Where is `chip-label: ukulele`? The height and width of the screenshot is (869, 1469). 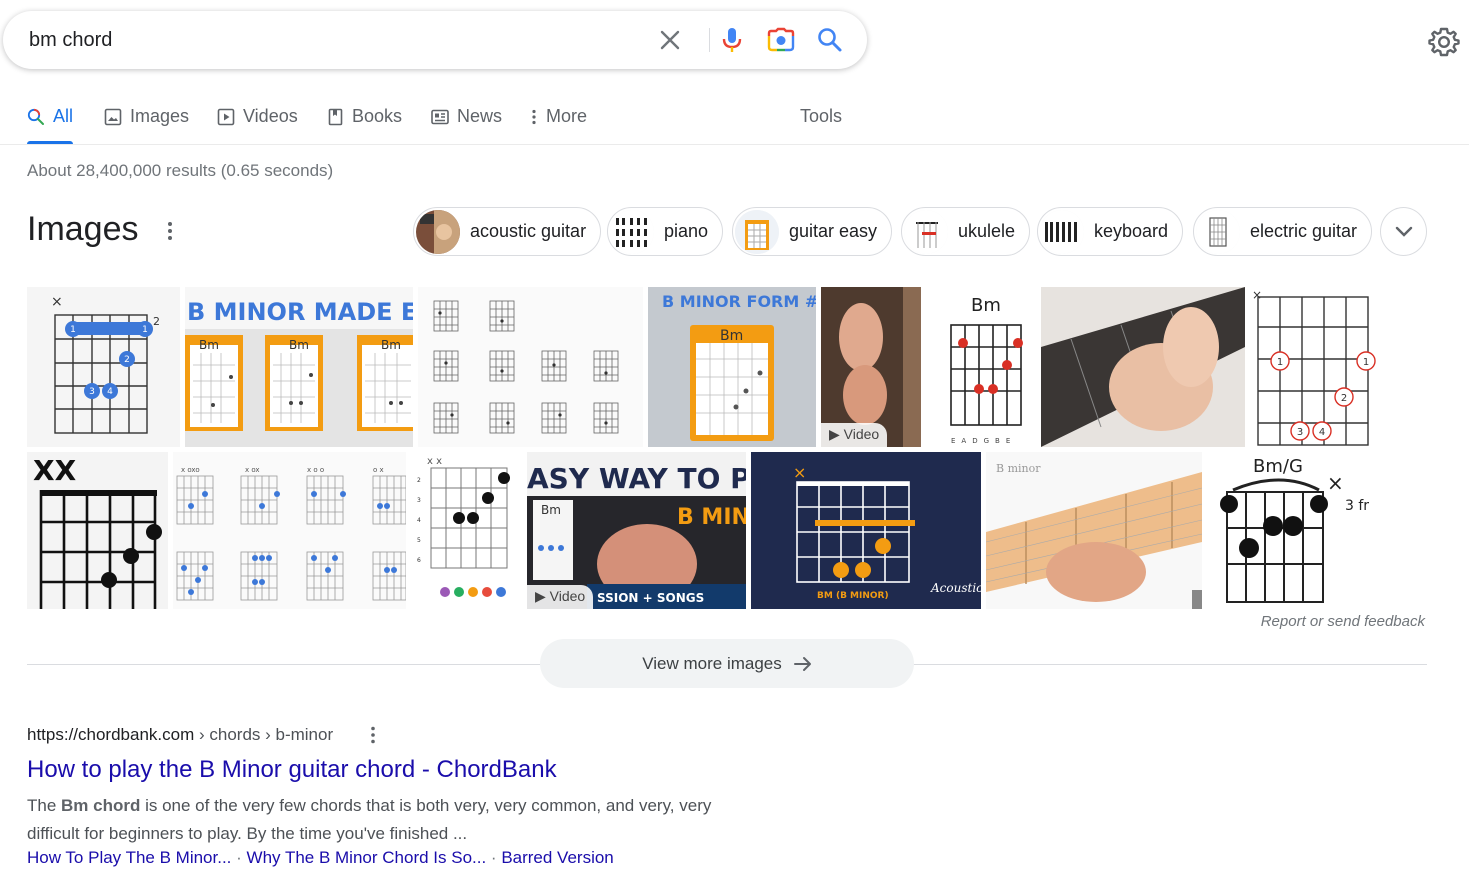 chip-label: ukulele is located at coordinates (987, 231).